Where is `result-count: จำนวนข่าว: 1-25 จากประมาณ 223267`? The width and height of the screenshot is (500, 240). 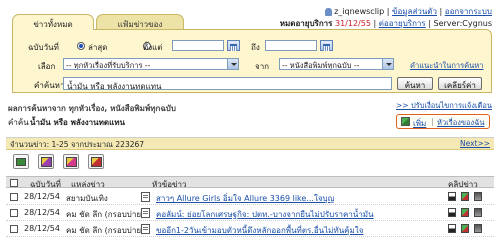 result-count: จำนวนข่าว: 1-25 จากประมาณ 223267 is located at coordinates (77, 144).